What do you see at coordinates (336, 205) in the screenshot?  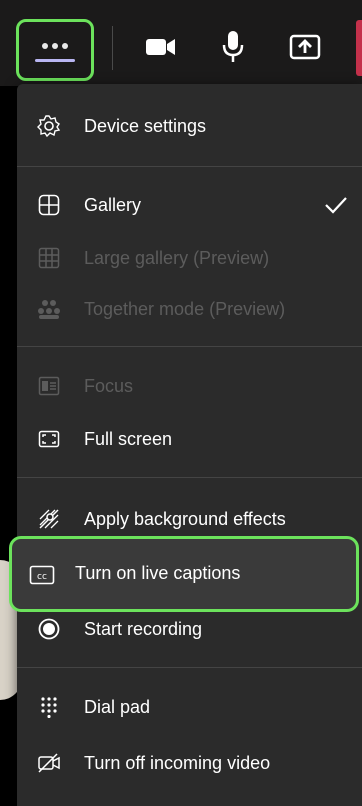 I see `checkmark-icon` at bounding box center [336, 205].